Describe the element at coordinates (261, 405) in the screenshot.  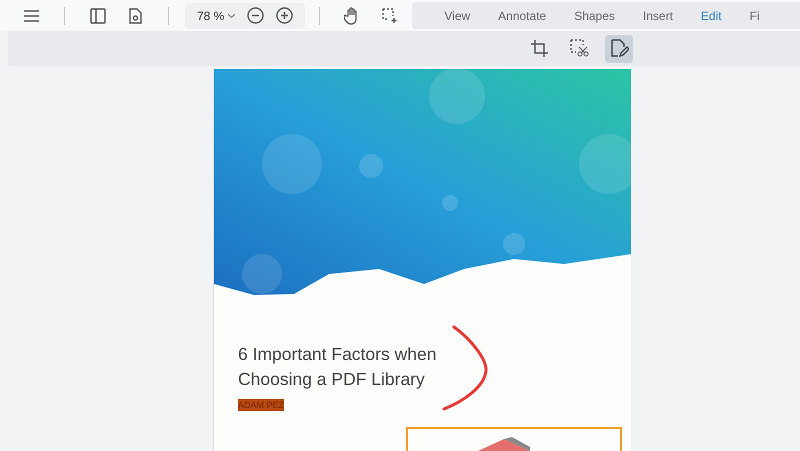
I see `author-name: ADAM PEZ` at that location.